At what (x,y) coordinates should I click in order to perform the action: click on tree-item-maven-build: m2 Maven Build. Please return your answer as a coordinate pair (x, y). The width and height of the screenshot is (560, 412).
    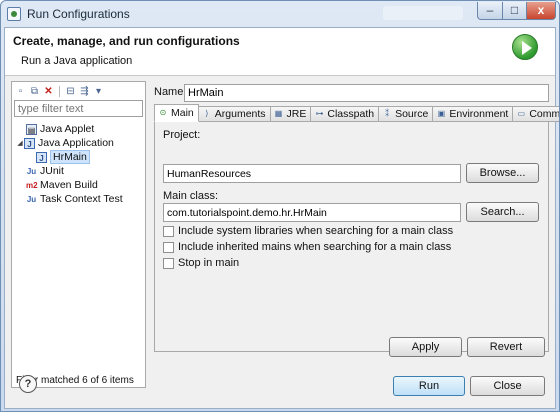
    Looking at the image, I should click on (62, 185).